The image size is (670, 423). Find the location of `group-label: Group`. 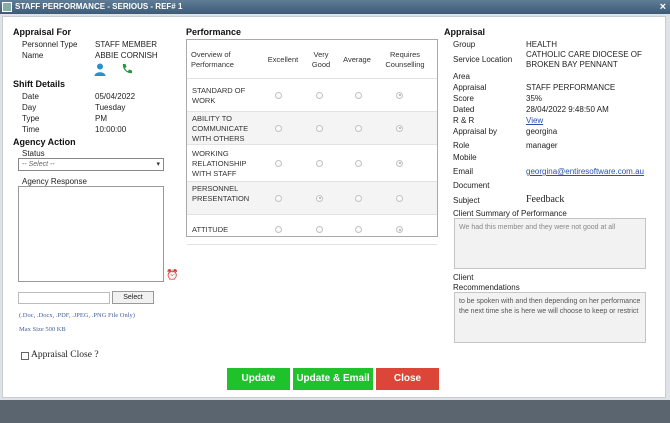

group-label: Group is located at coordinates (464, 44).